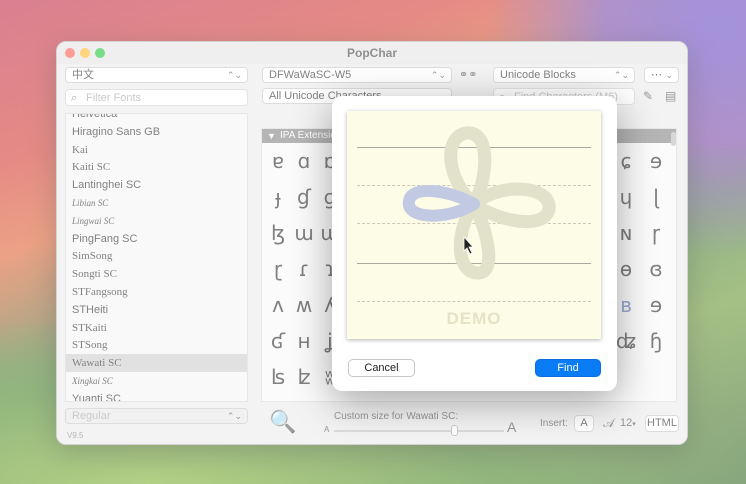 This screenshot has width=746, height=484. I want to click on cancel-button: Cancel, so click(381, 368).